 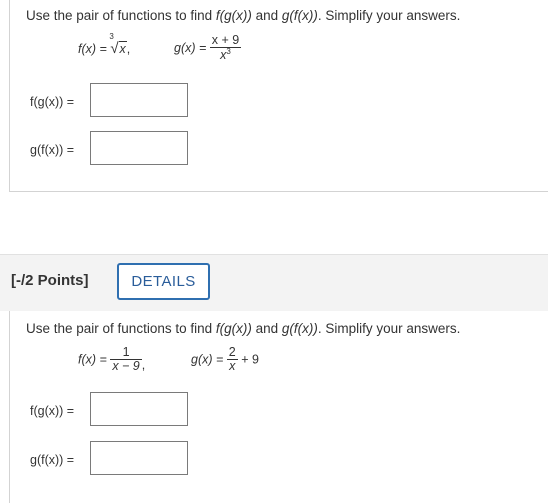 I want to click on g-tail: + 9, so click(x=250, y=359).